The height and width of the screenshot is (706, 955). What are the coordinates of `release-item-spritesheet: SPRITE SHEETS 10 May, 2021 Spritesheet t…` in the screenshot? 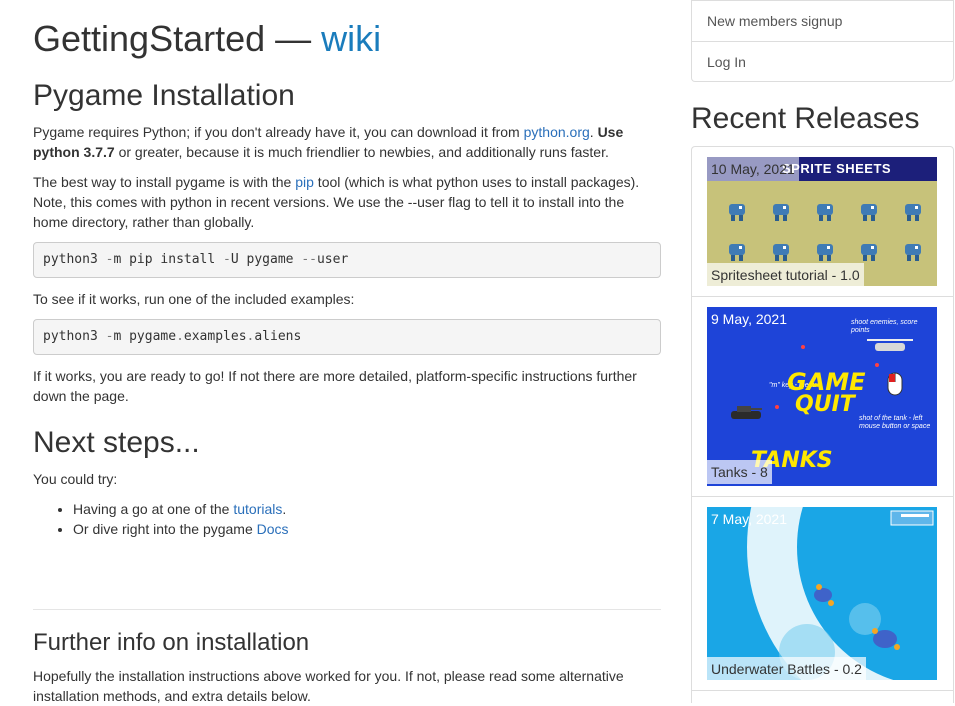 It's located at (822, 222).